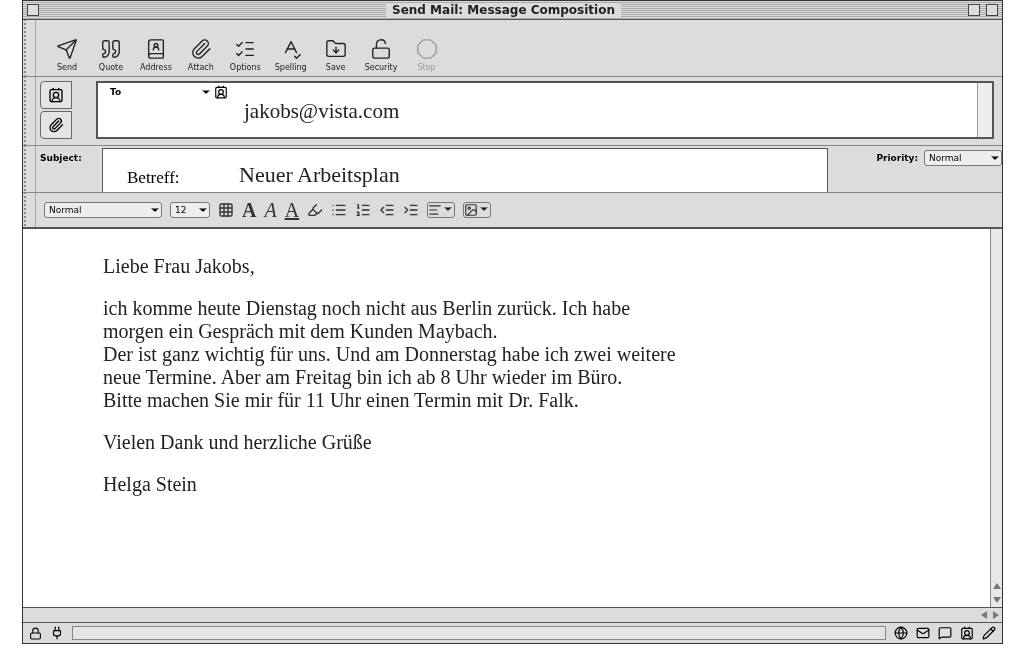 This screenshot has width=1023, height=654. I want to click on message-paragraph: Liebe Frau Jakobs,, so click(179, 266).